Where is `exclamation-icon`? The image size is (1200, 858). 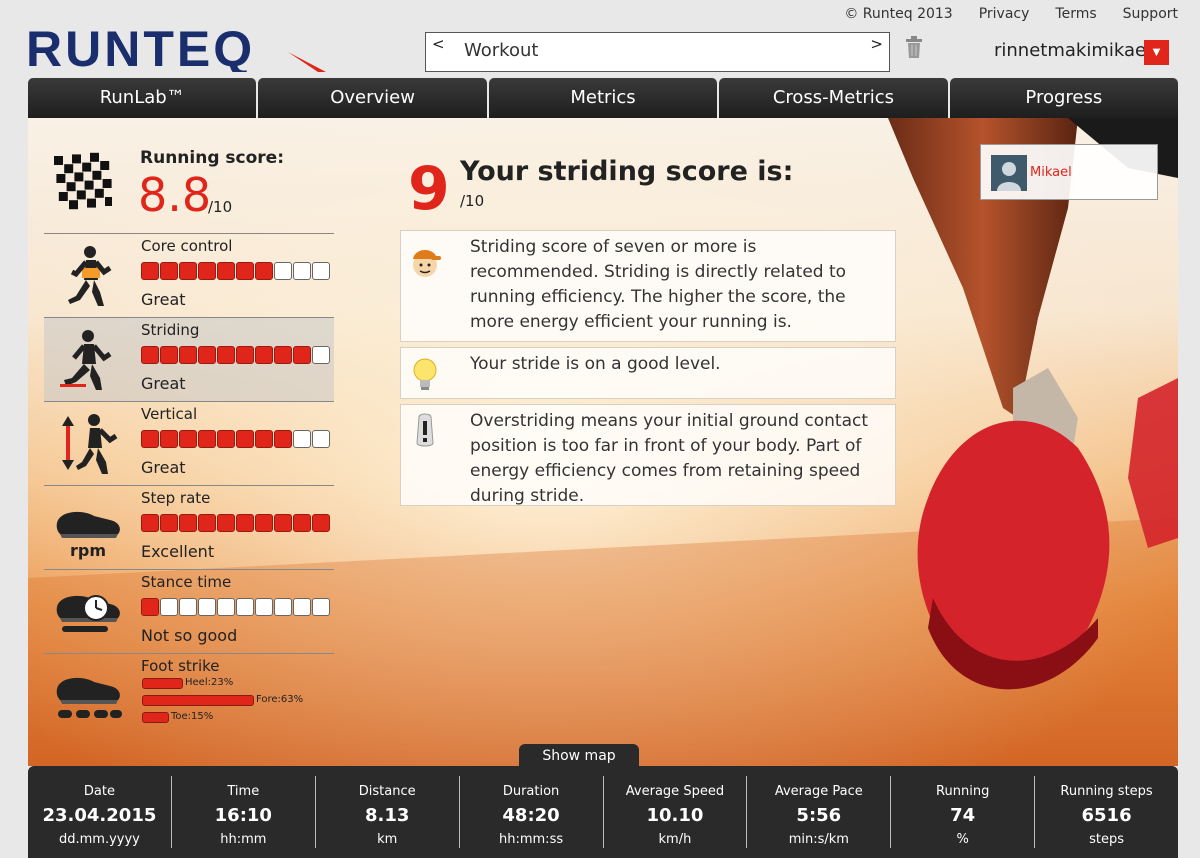
exclamation-icon is located at coordinates (425, 430).